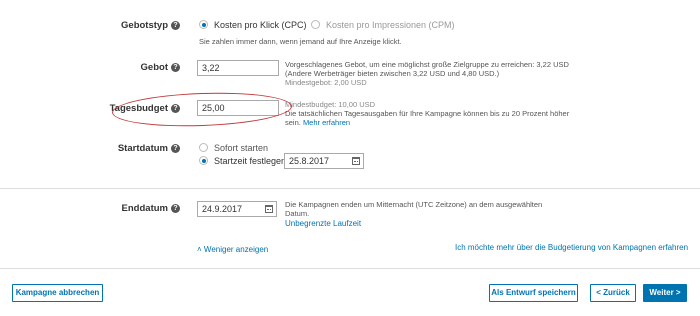  What do you see at coordinates (665, 293) in the screenshot?
I see `next-button: Weiter >` at bounding box center [665, 293].